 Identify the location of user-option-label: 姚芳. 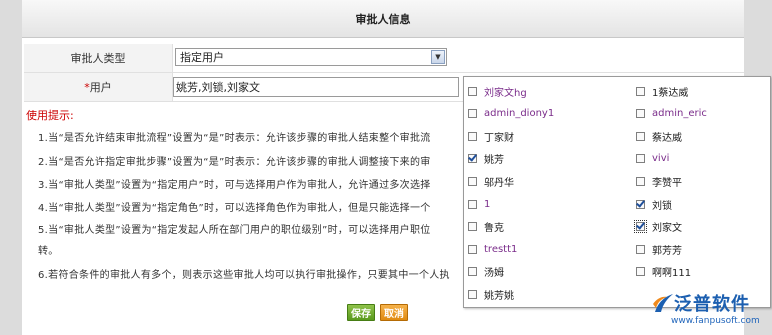
(494, 161).